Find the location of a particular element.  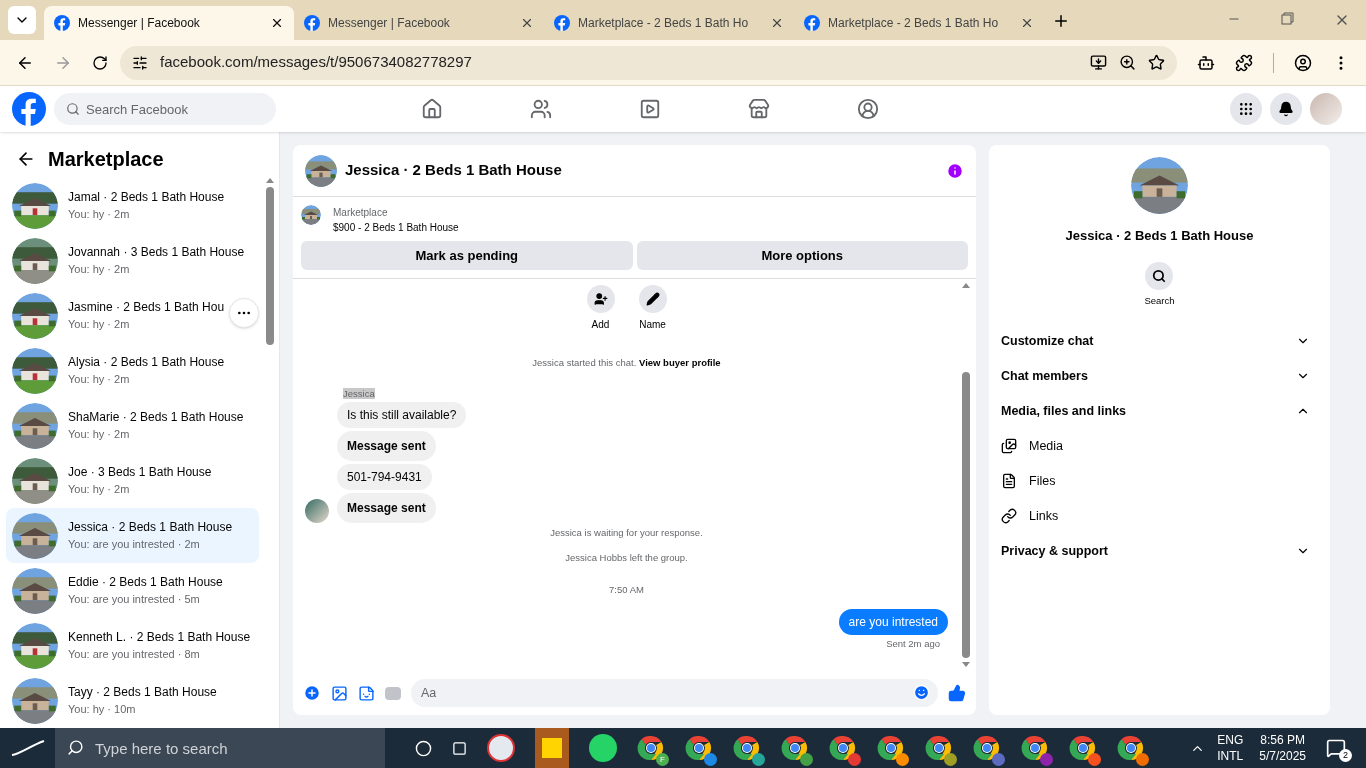

section-header: Media, files and links is located at coordinates (1159, 411).